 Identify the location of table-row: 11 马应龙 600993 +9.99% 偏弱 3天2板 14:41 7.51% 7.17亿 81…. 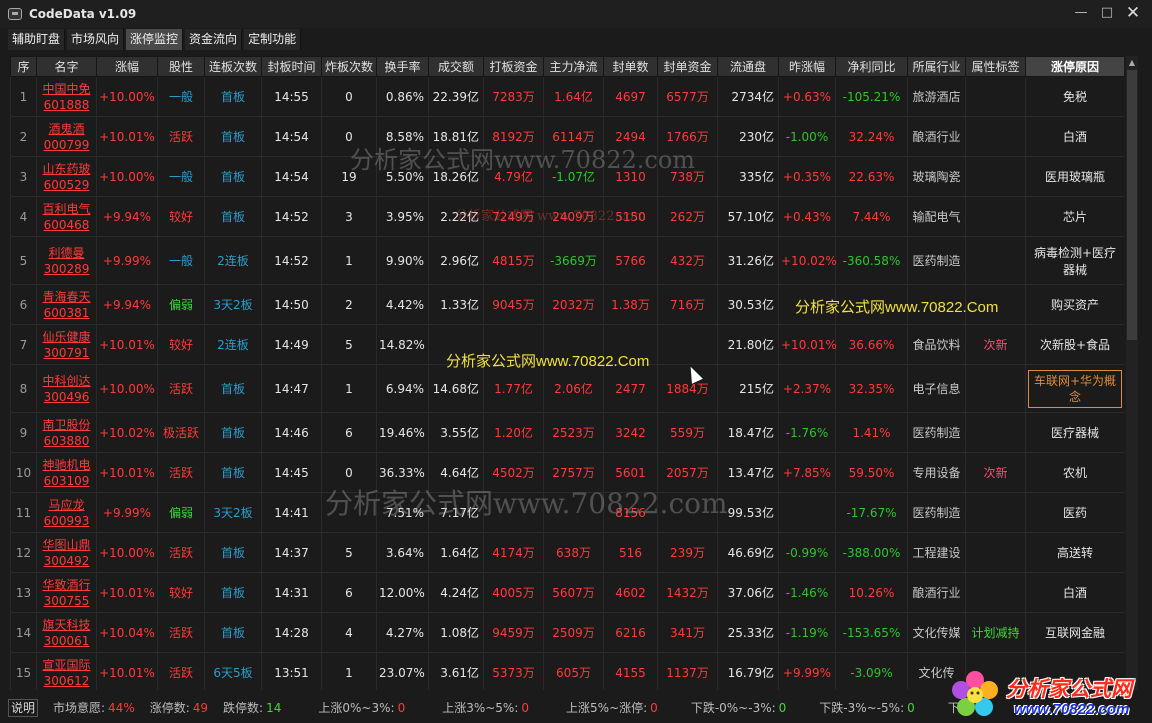
(567, 512).